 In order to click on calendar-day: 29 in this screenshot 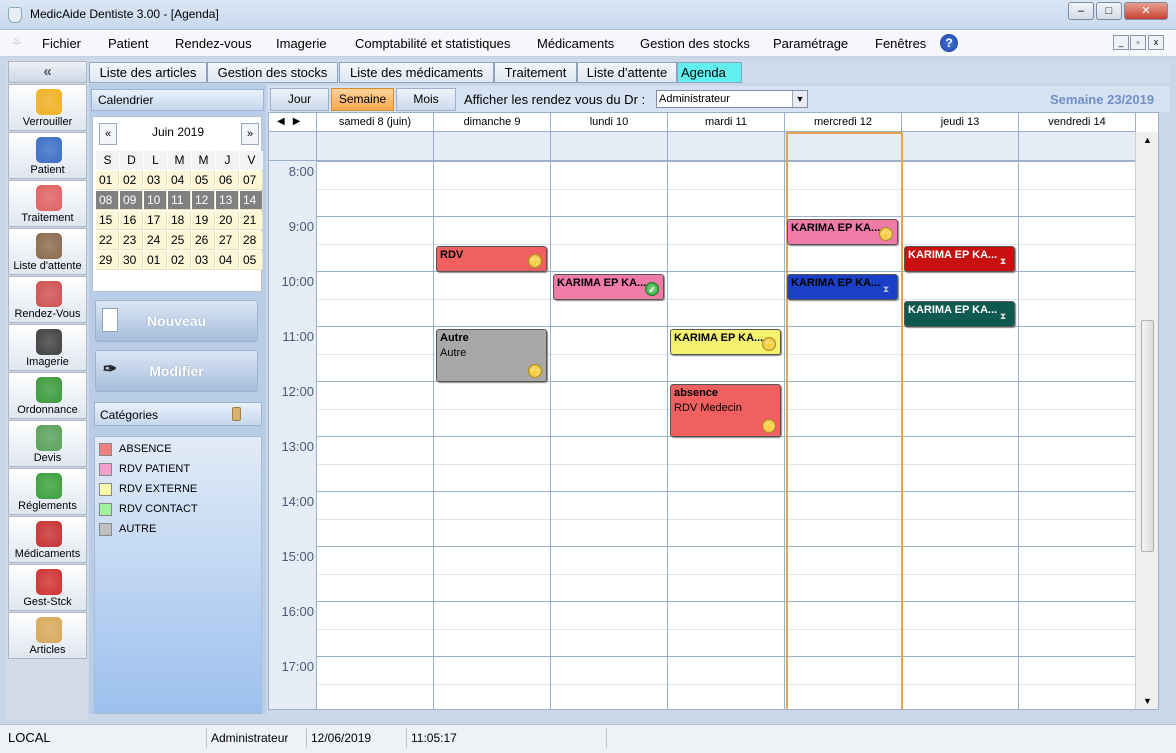, I will do `click(107, 260)`.